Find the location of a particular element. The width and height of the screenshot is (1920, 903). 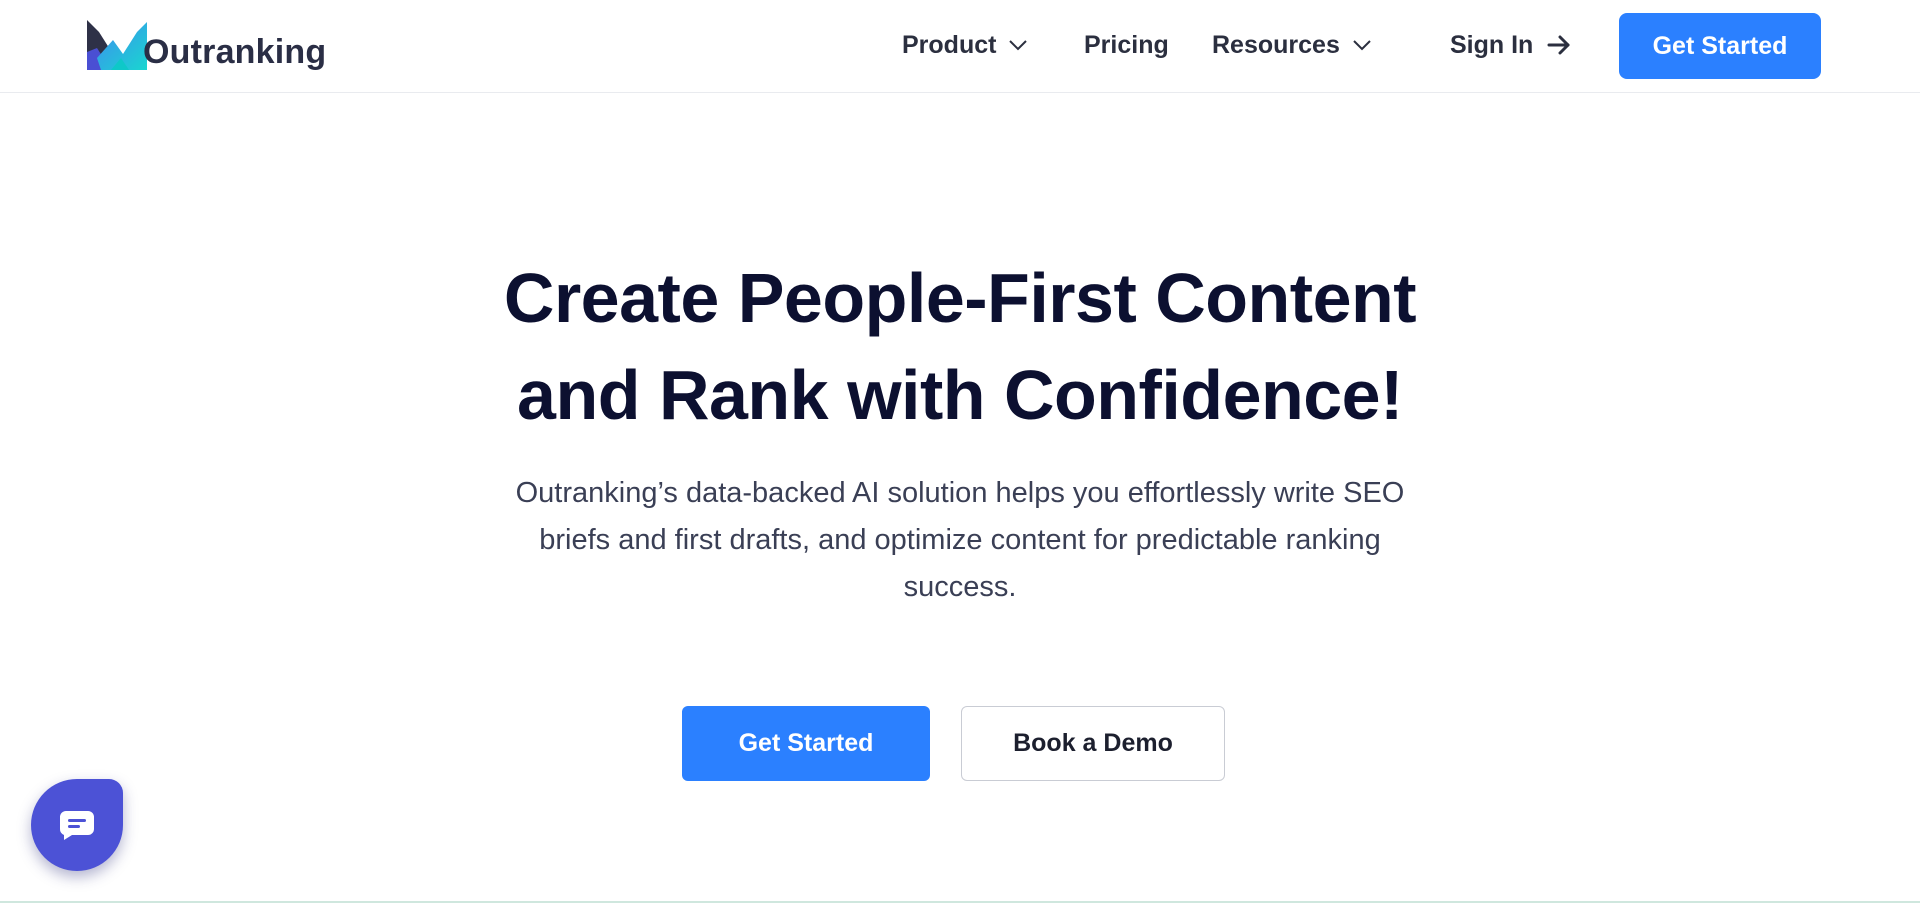

hero-subtitle-line-3: success. is located at coordinates (960, 587).